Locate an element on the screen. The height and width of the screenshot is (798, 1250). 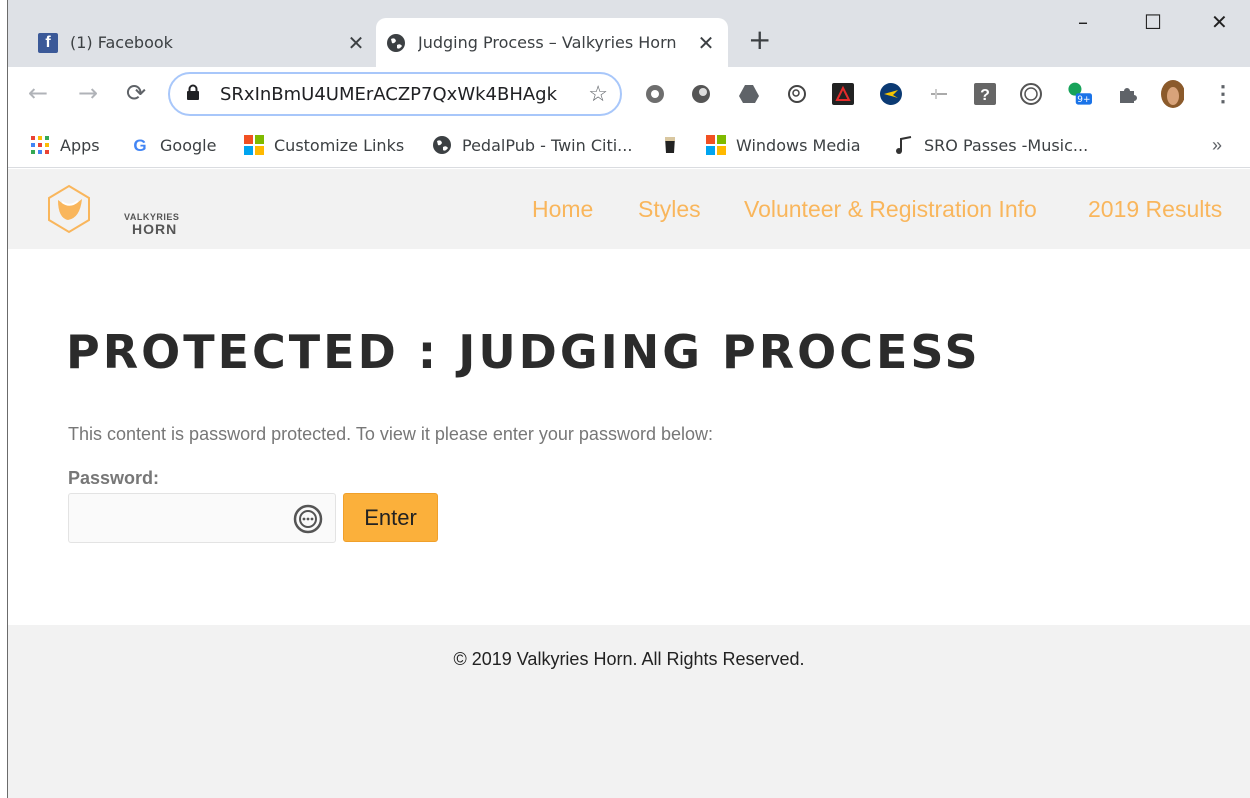
nav-volunteer-registration: Volunteer & Registration Info is located at coordinates (890, 209).